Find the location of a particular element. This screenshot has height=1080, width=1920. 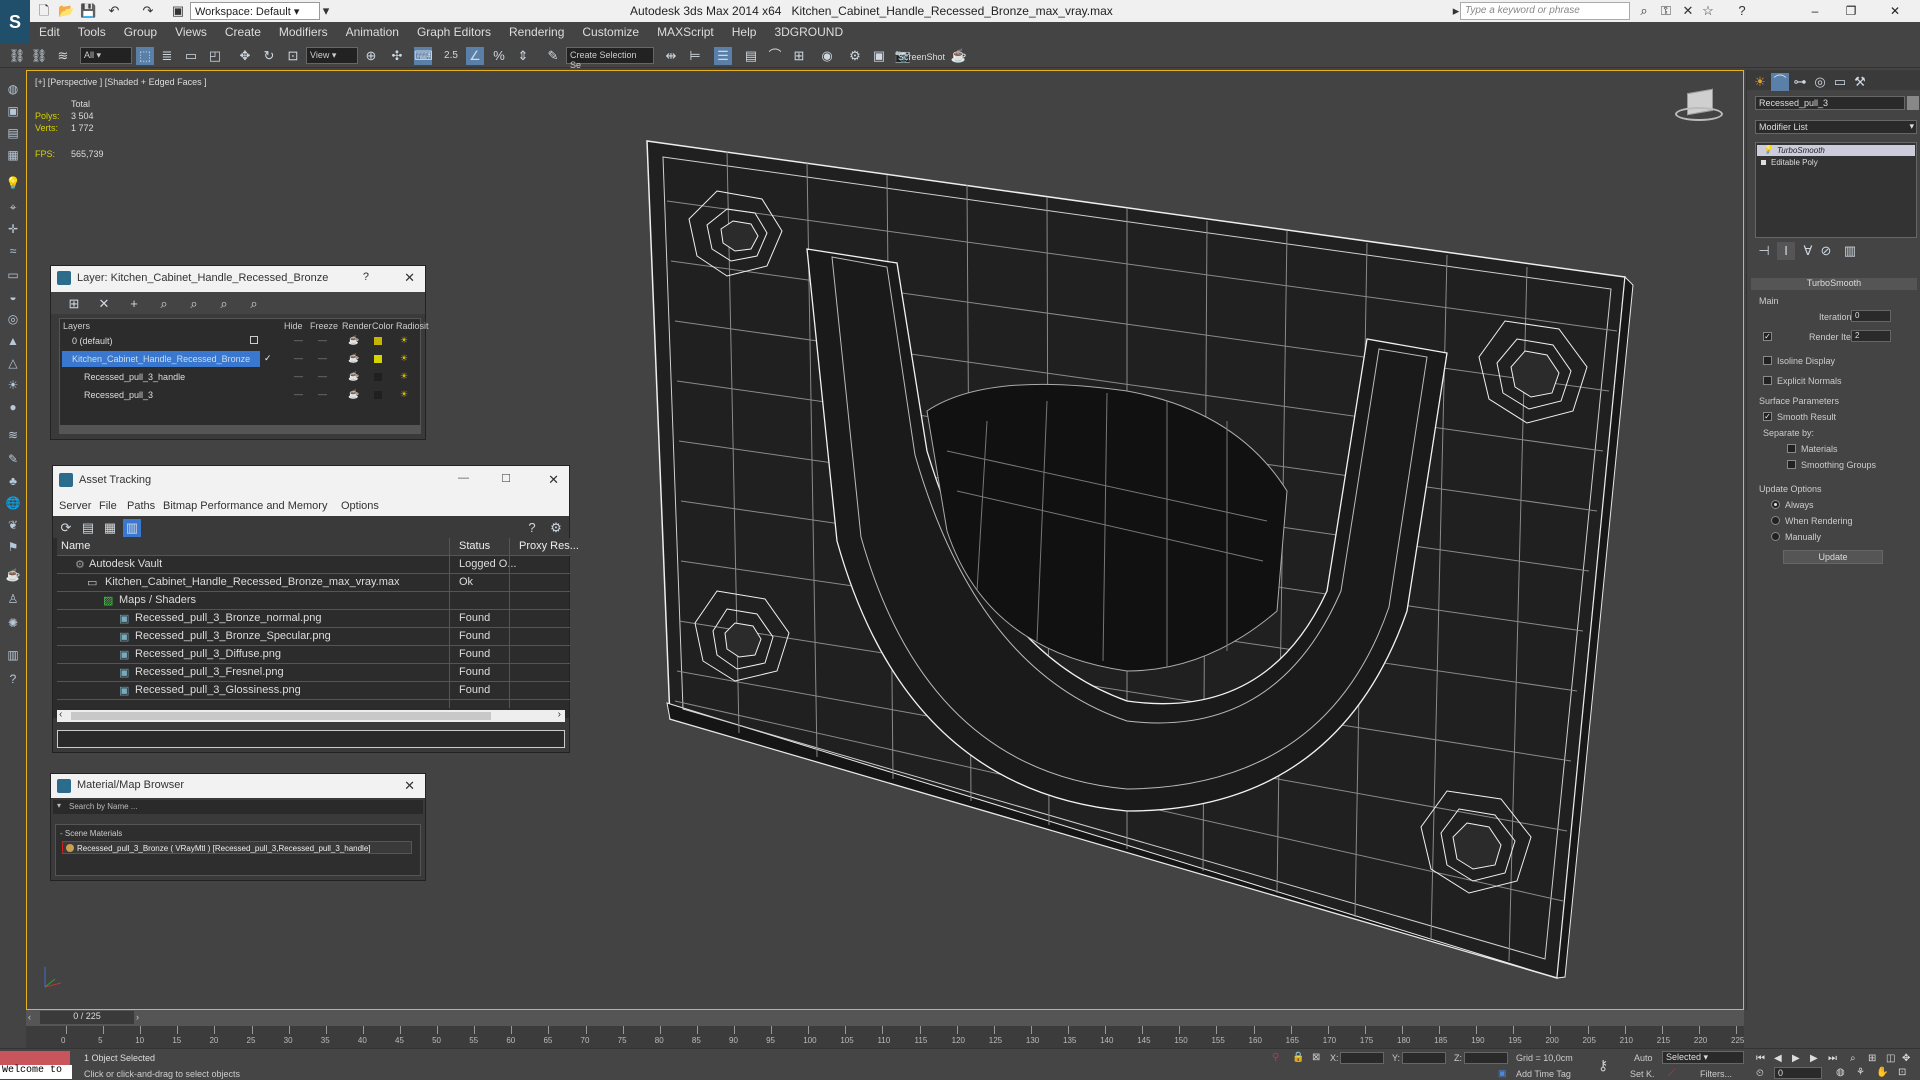

smoothing-groups-checkbox is located at coordinates (1791, 464).